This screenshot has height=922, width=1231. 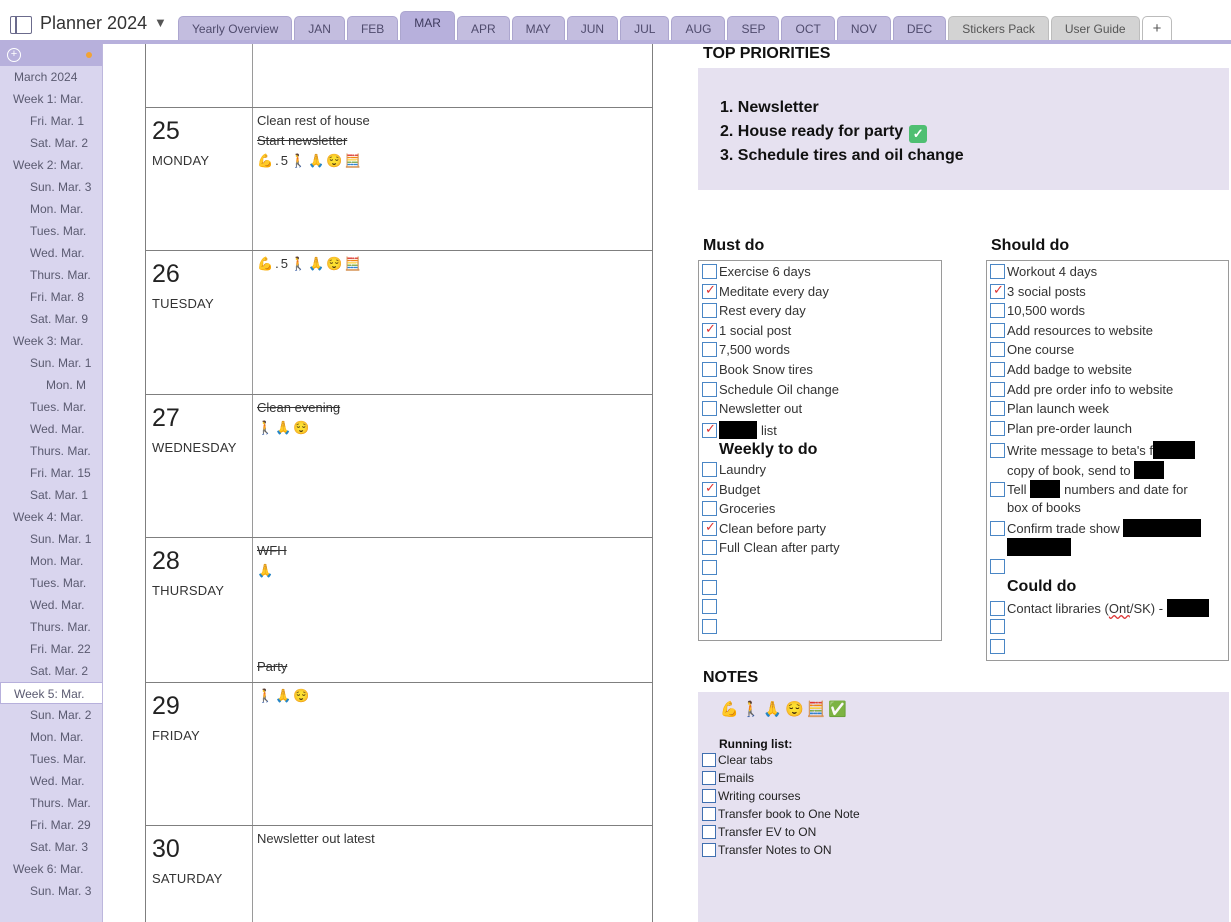 I want to click on tab-sep: SEP, so click(x=753, y=29).